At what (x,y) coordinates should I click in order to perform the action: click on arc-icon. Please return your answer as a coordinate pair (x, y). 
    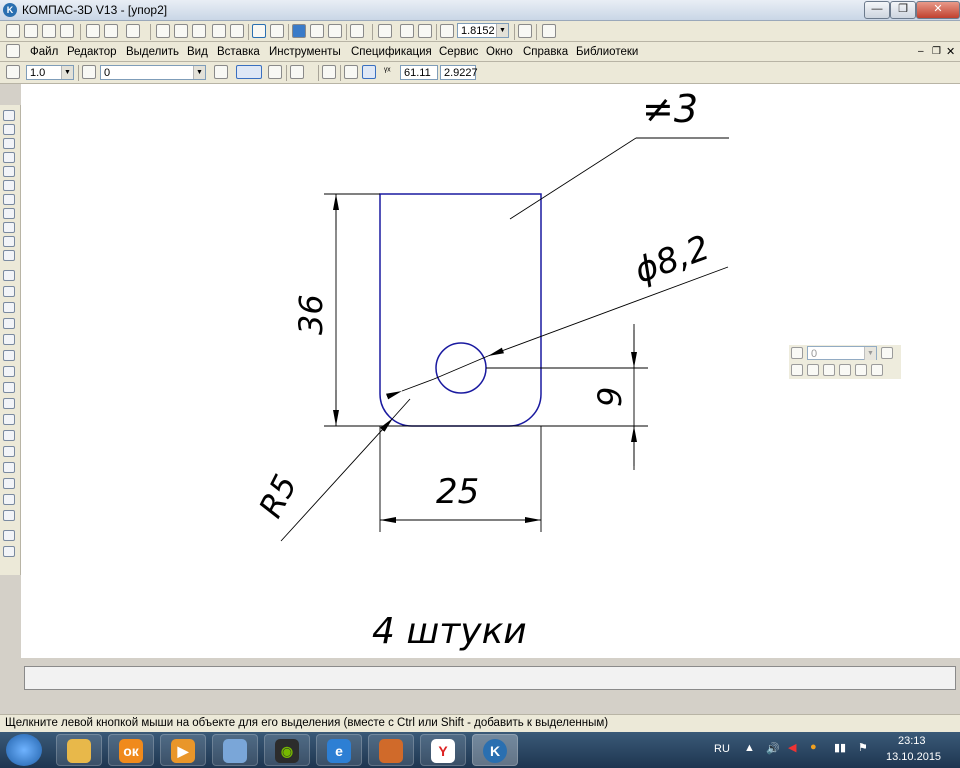
    Looking at the image, I should click on (9, 339).